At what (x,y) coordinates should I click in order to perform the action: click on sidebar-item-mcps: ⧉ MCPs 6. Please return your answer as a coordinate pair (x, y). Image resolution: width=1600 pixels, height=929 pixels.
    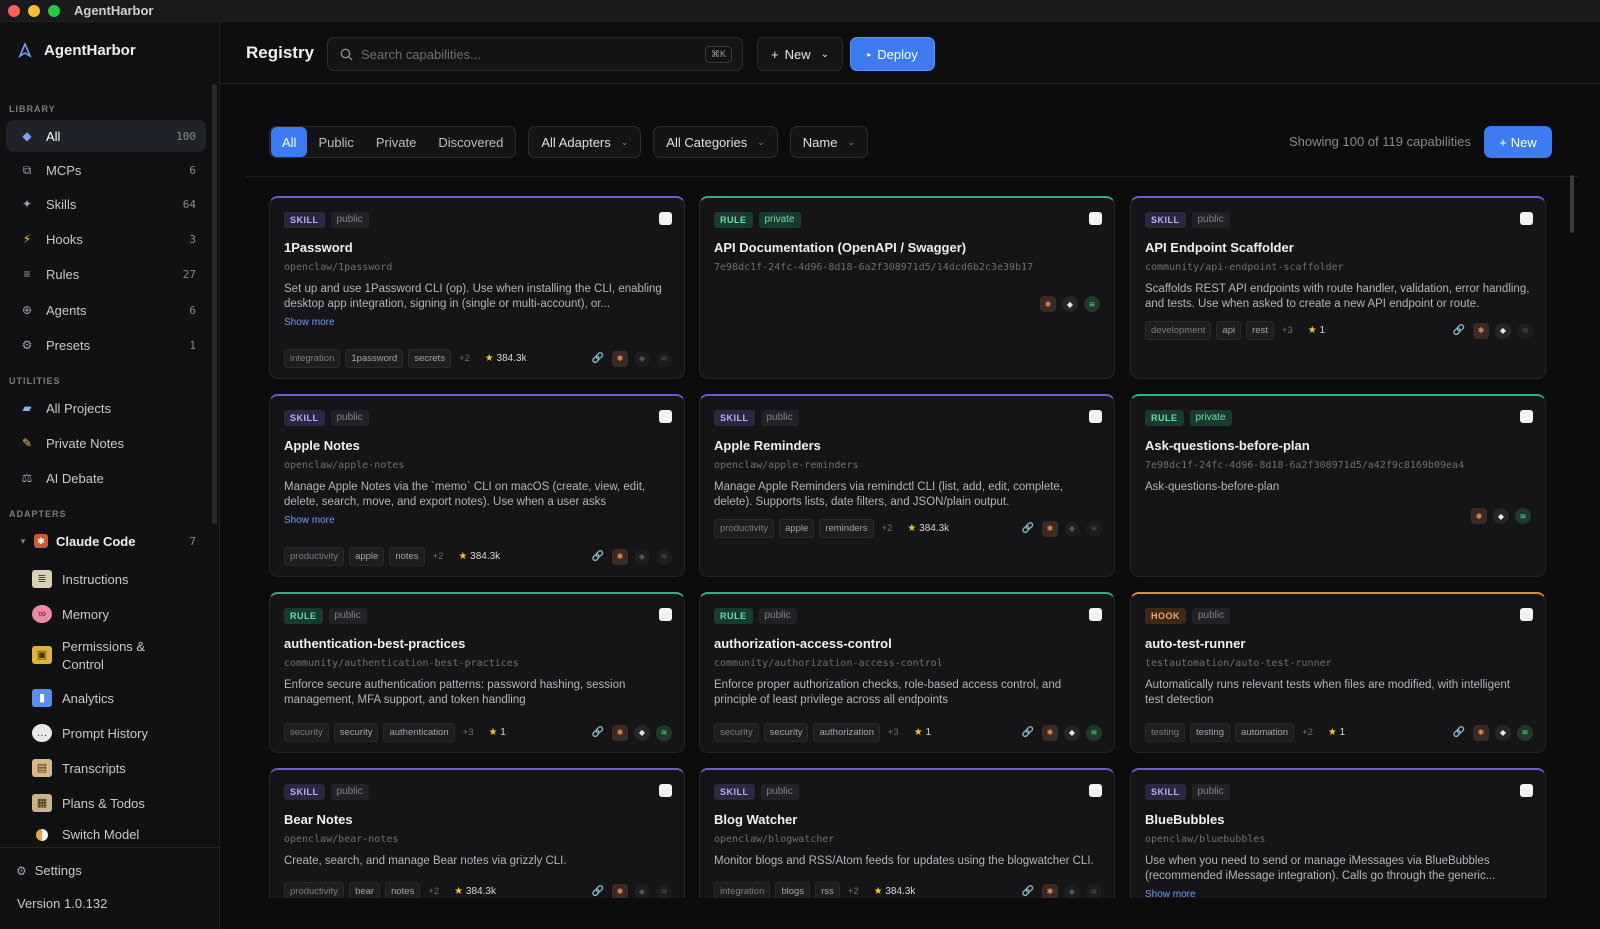
    Looking at the image, I should click on (106, 170).